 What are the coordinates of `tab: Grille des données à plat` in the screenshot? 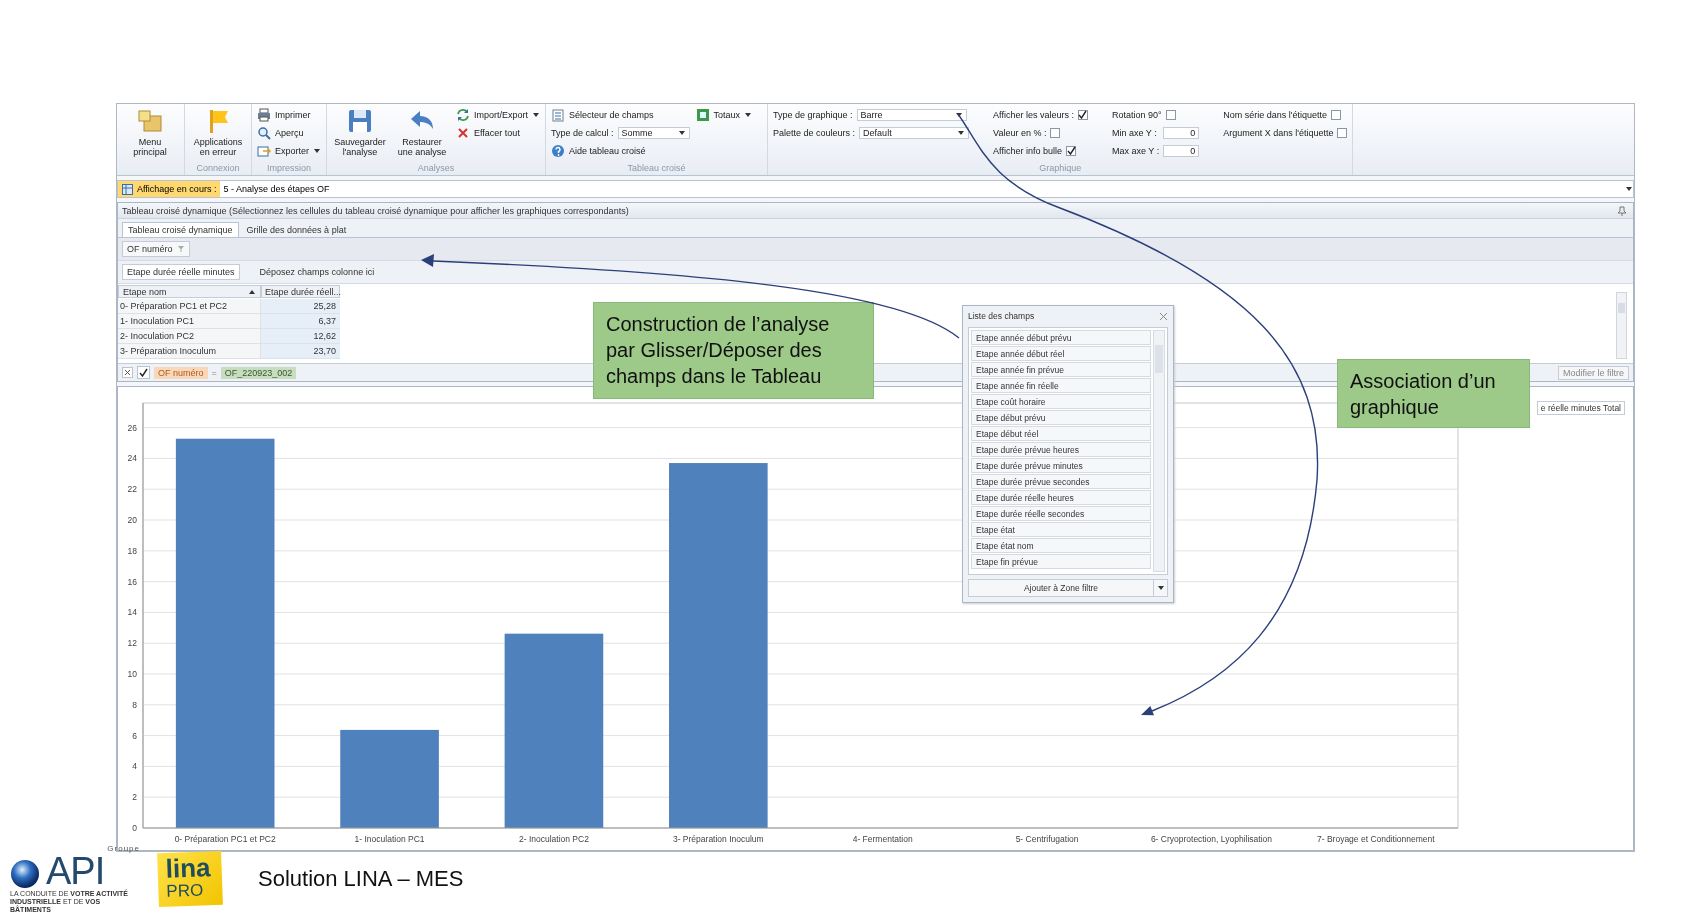 It's located at (296, 229).